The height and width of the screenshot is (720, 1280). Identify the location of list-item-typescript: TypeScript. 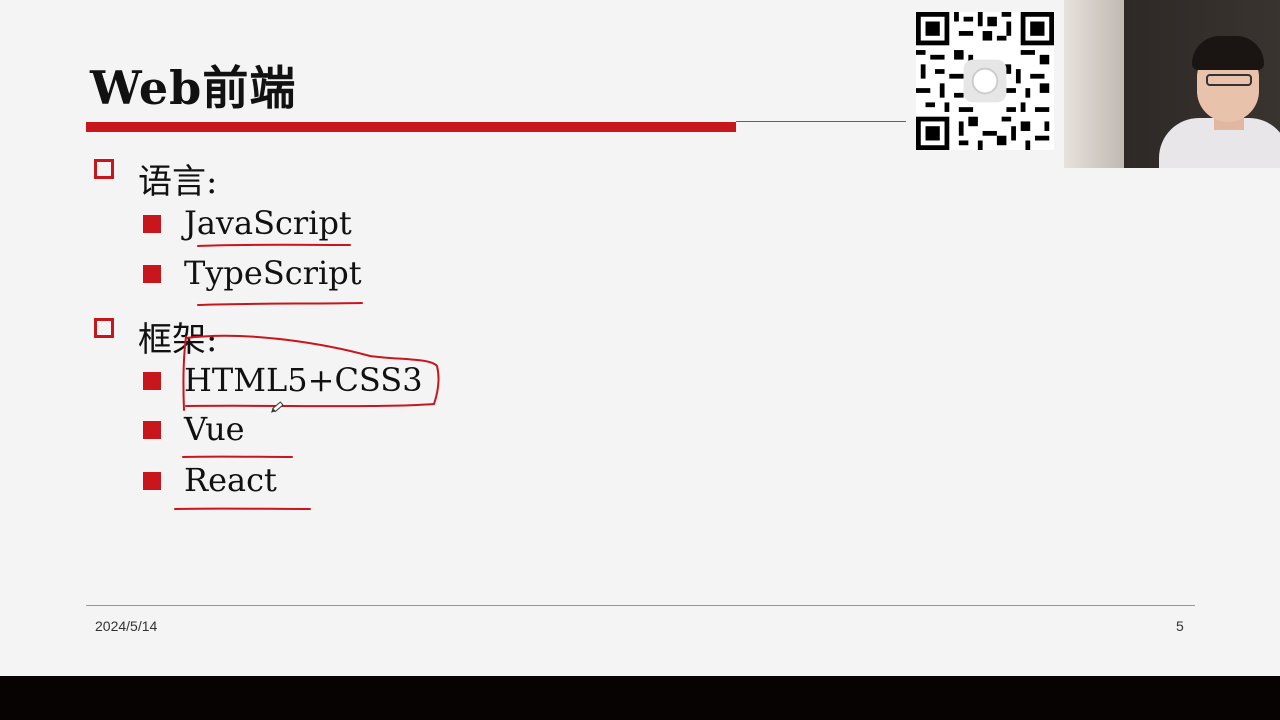
(273, 273).